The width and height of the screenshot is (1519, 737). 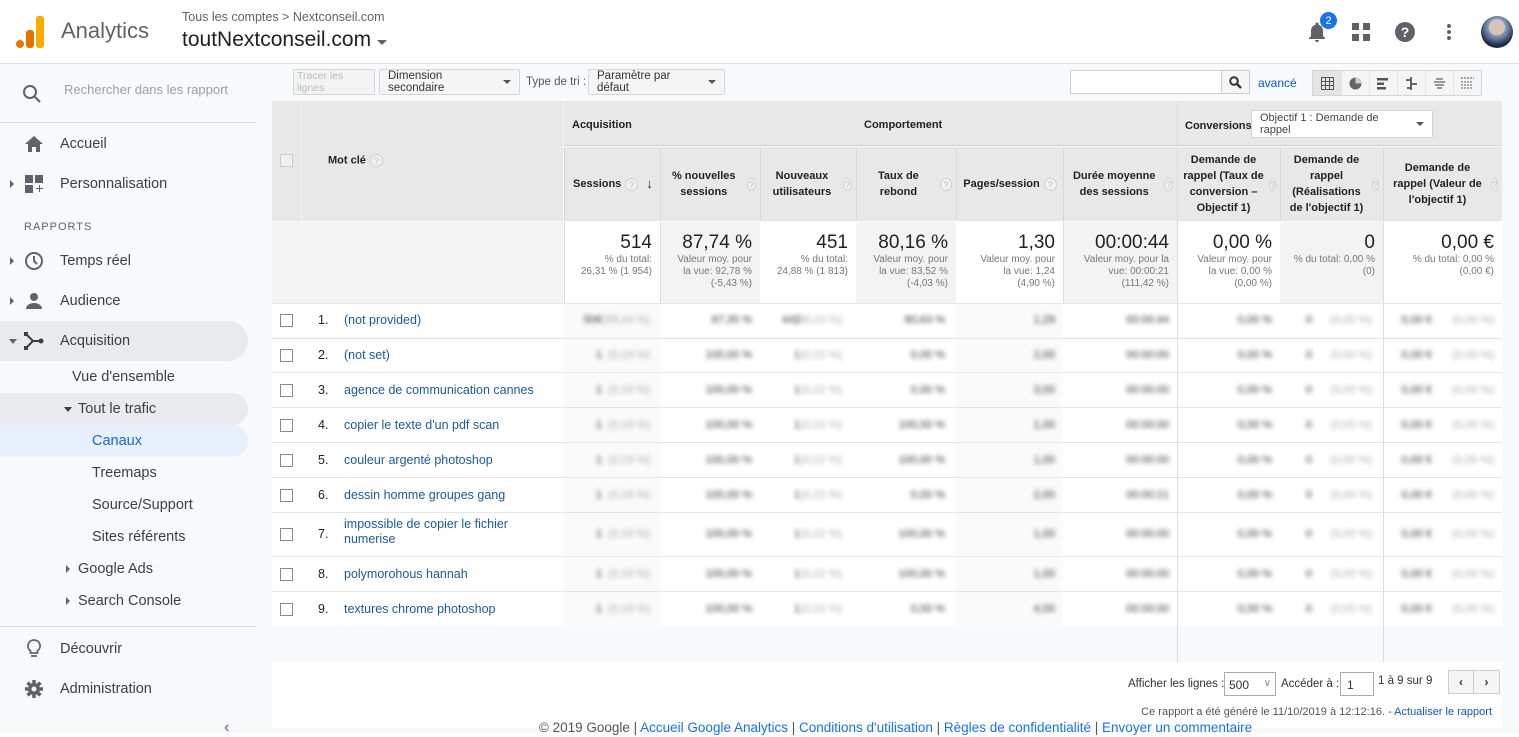 I want to click on keyword-link: couleur argenté photoshop, so click(x=449, y=460).